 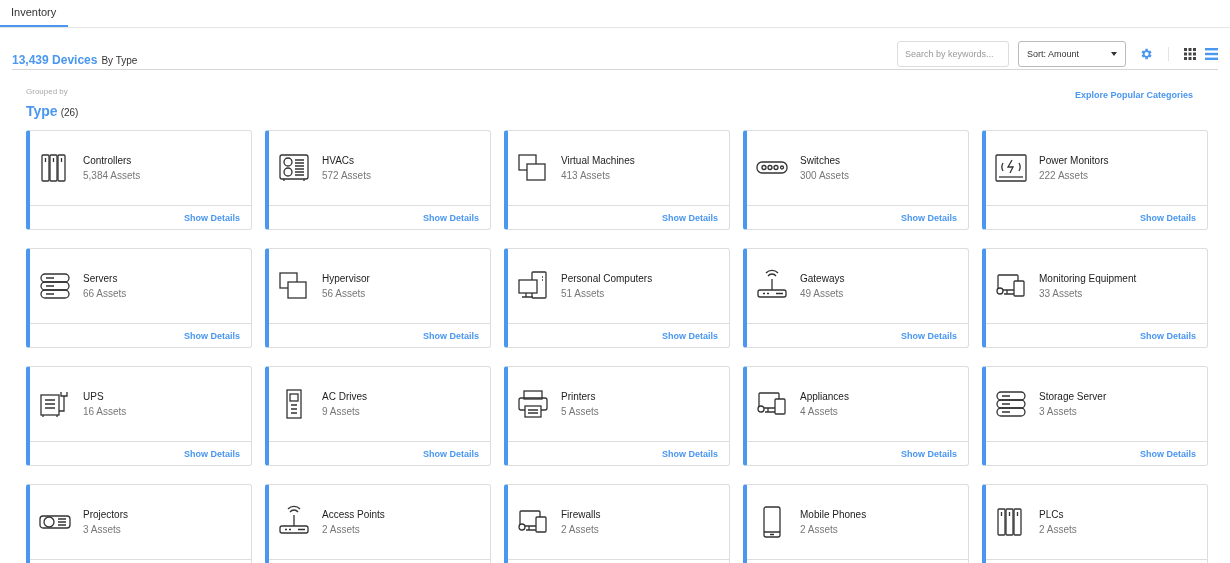 What do you see at coordinates (1114, 54) in the screenshot?
I see `caret-icon` at bounding box center [1114, 54].